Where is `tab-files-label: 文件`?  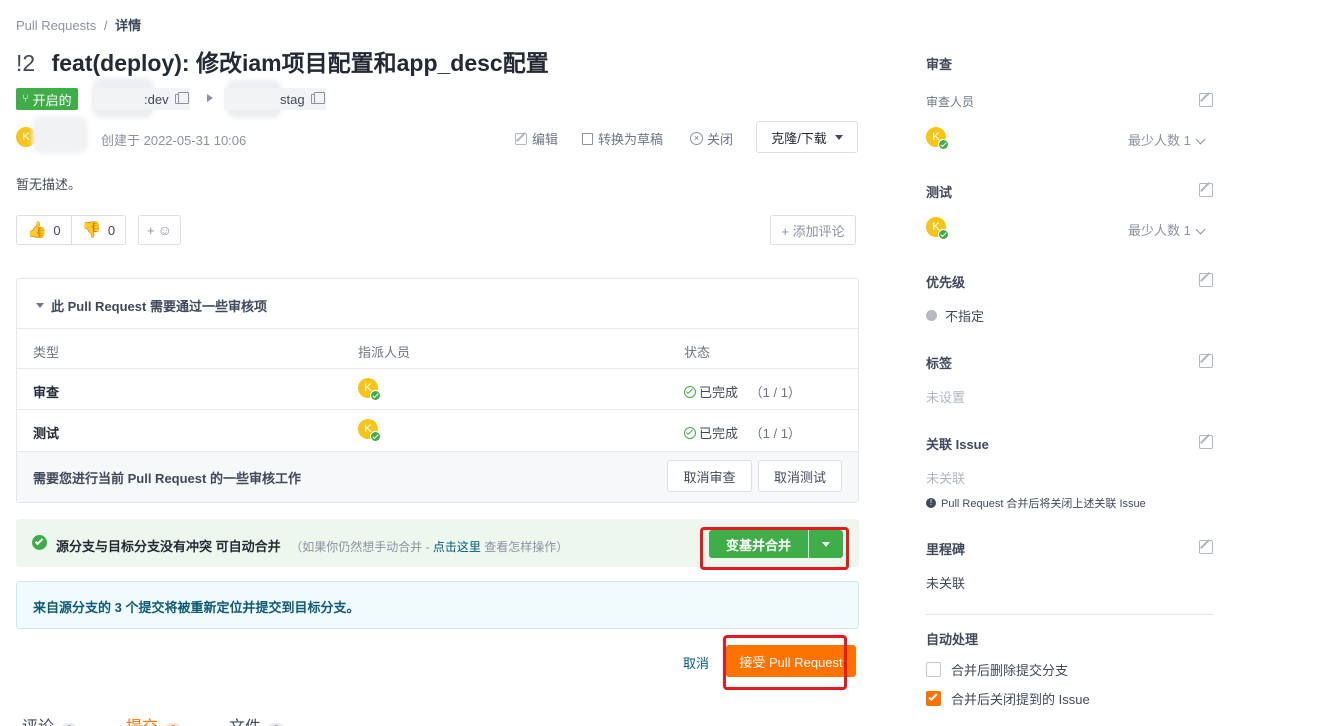
tab-files-label: 文件 is located at coordinates (245, 722).